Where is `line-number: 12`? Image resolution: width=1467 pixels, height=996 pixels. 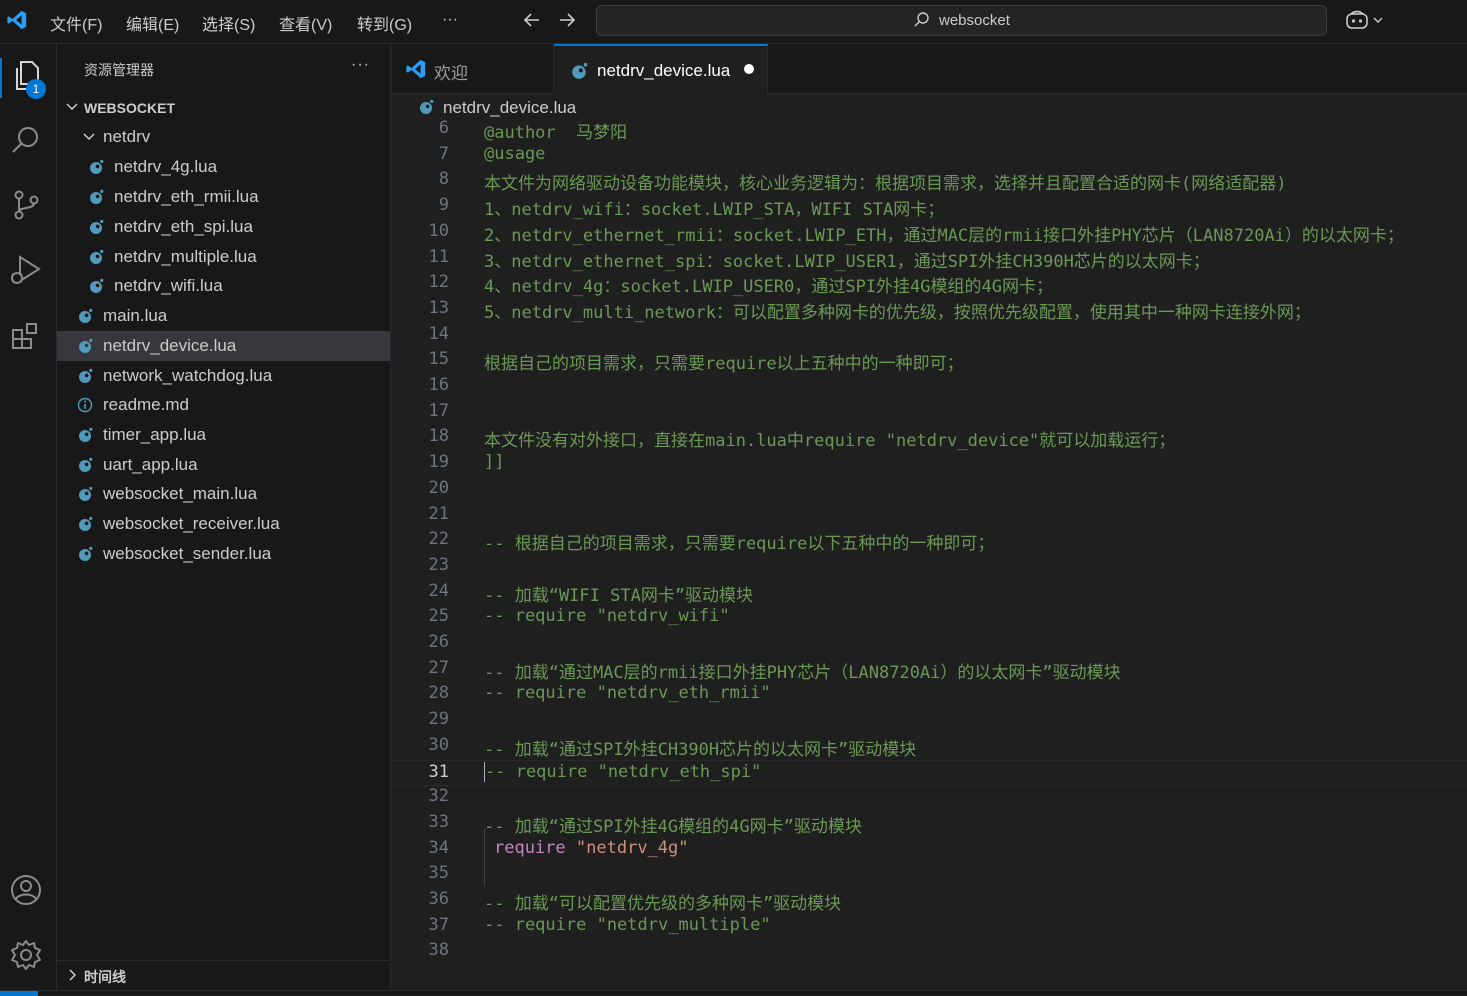
line-number: 12 is located at coordinates (438, 282).